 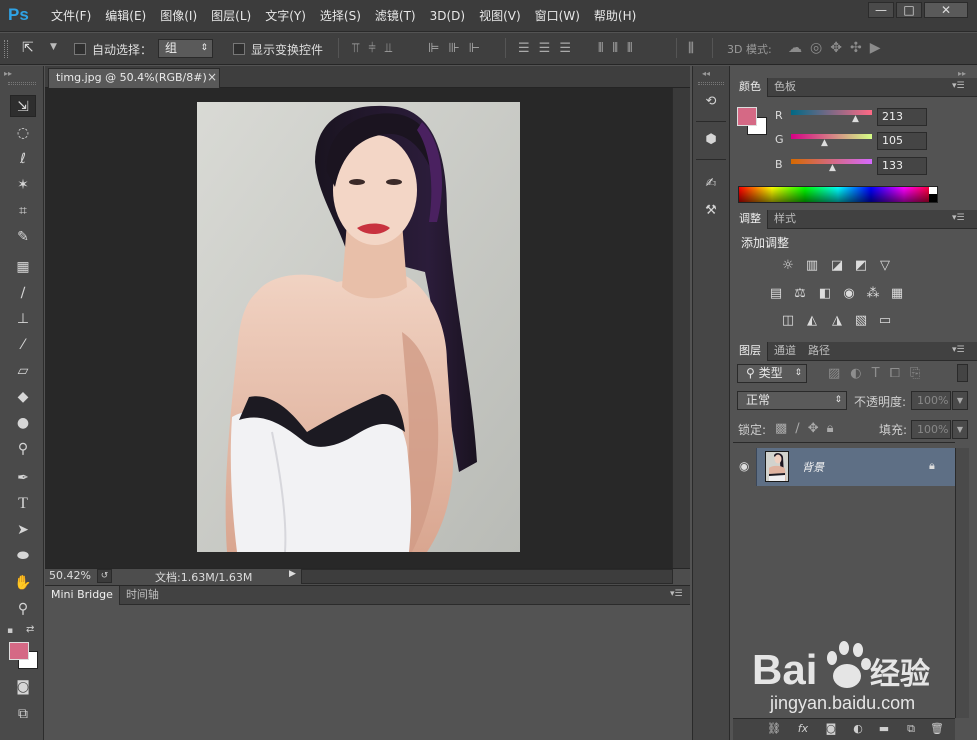 What do you see at coordinates (812, 266) in the screenshot?
I see `levels-icon: ▥` at bounding box center [812, 266].